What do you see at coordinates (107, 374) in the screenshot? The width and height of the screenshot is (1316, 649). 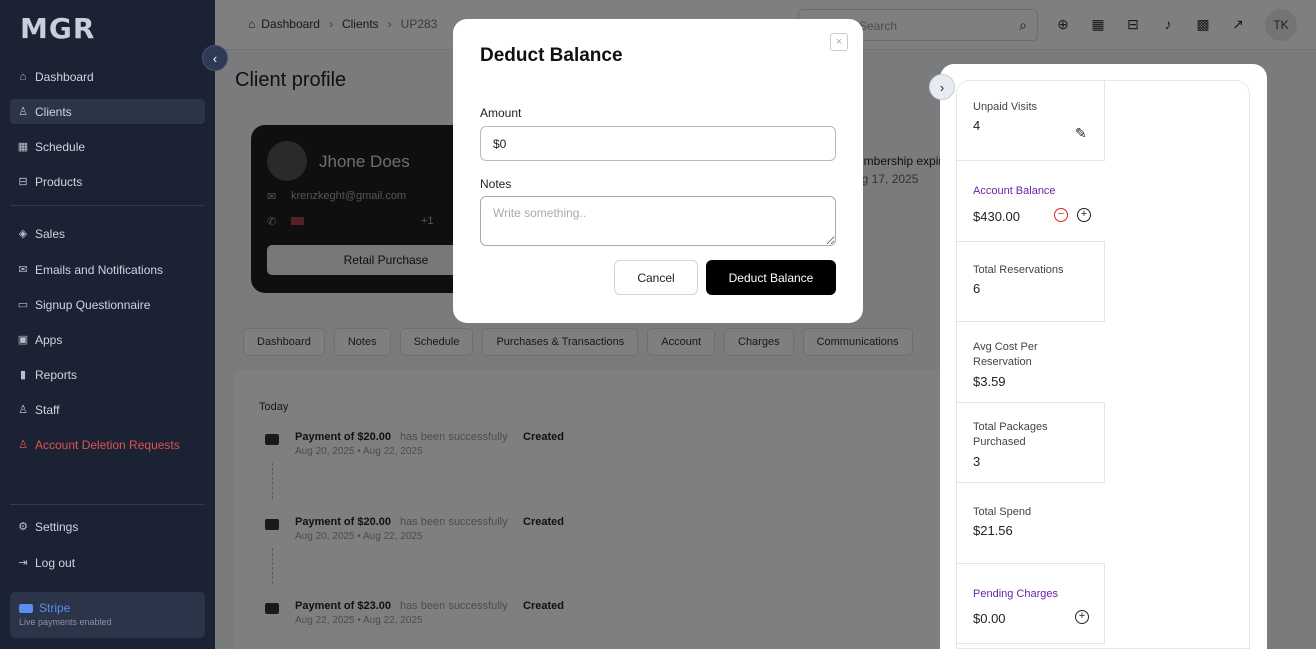 I see `sidebar-item-reports: ▮ Reports` at bounding box center [107, 374].